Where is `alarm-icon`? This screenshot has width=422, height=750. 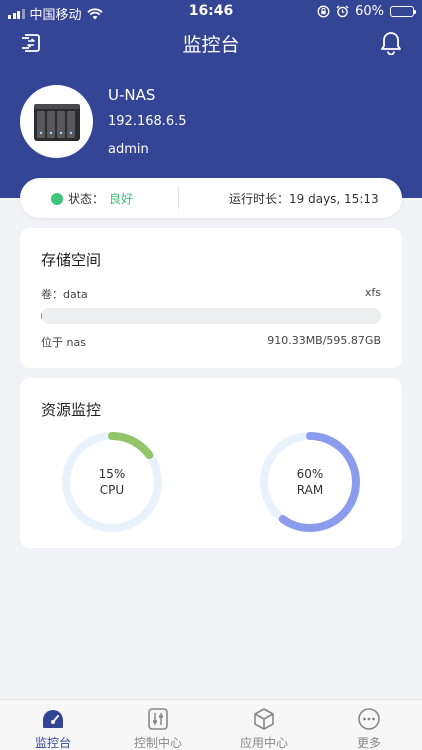
alarm-icon is located at coordinates (342, 11).